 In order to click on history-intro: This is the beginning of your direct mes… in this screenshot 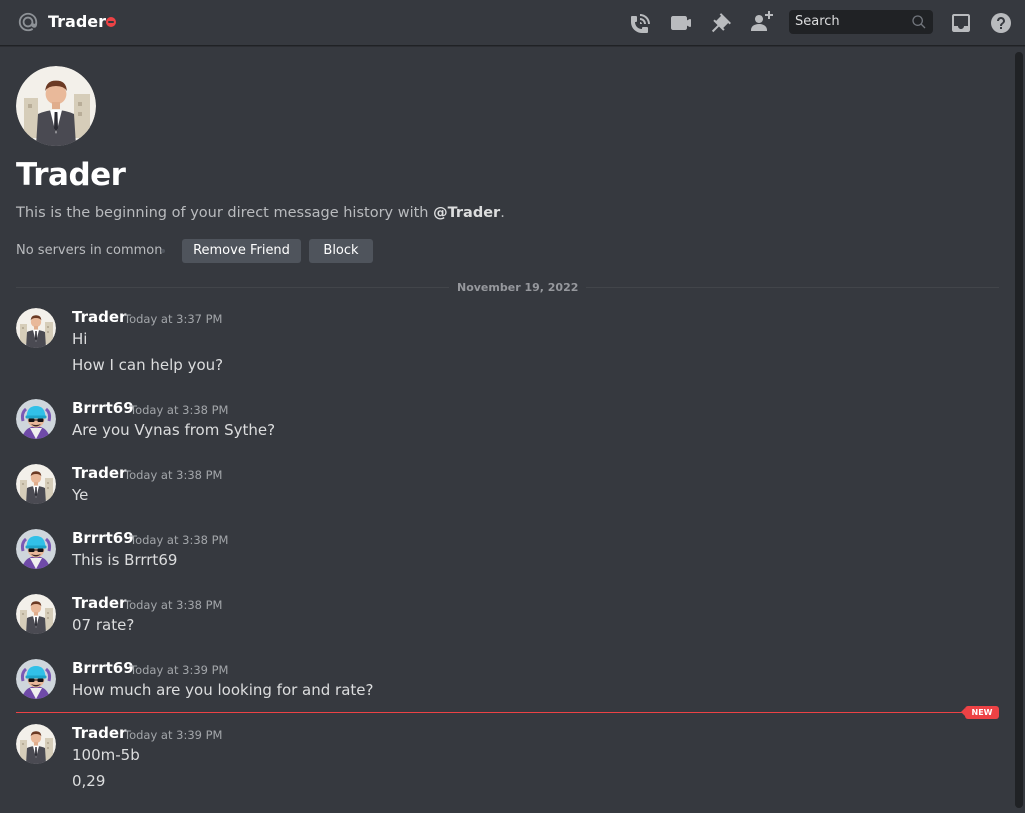, I will do `click(260, 213)`.